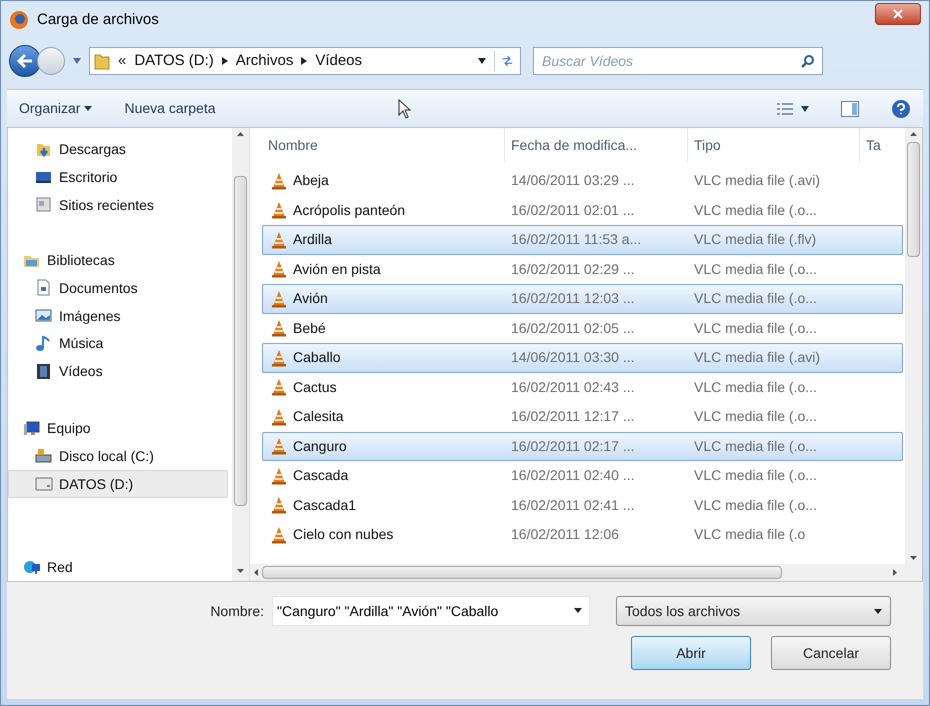  Describe the element at coordinates (808, 61) in the screenshot. I see `search-icon` at that location.